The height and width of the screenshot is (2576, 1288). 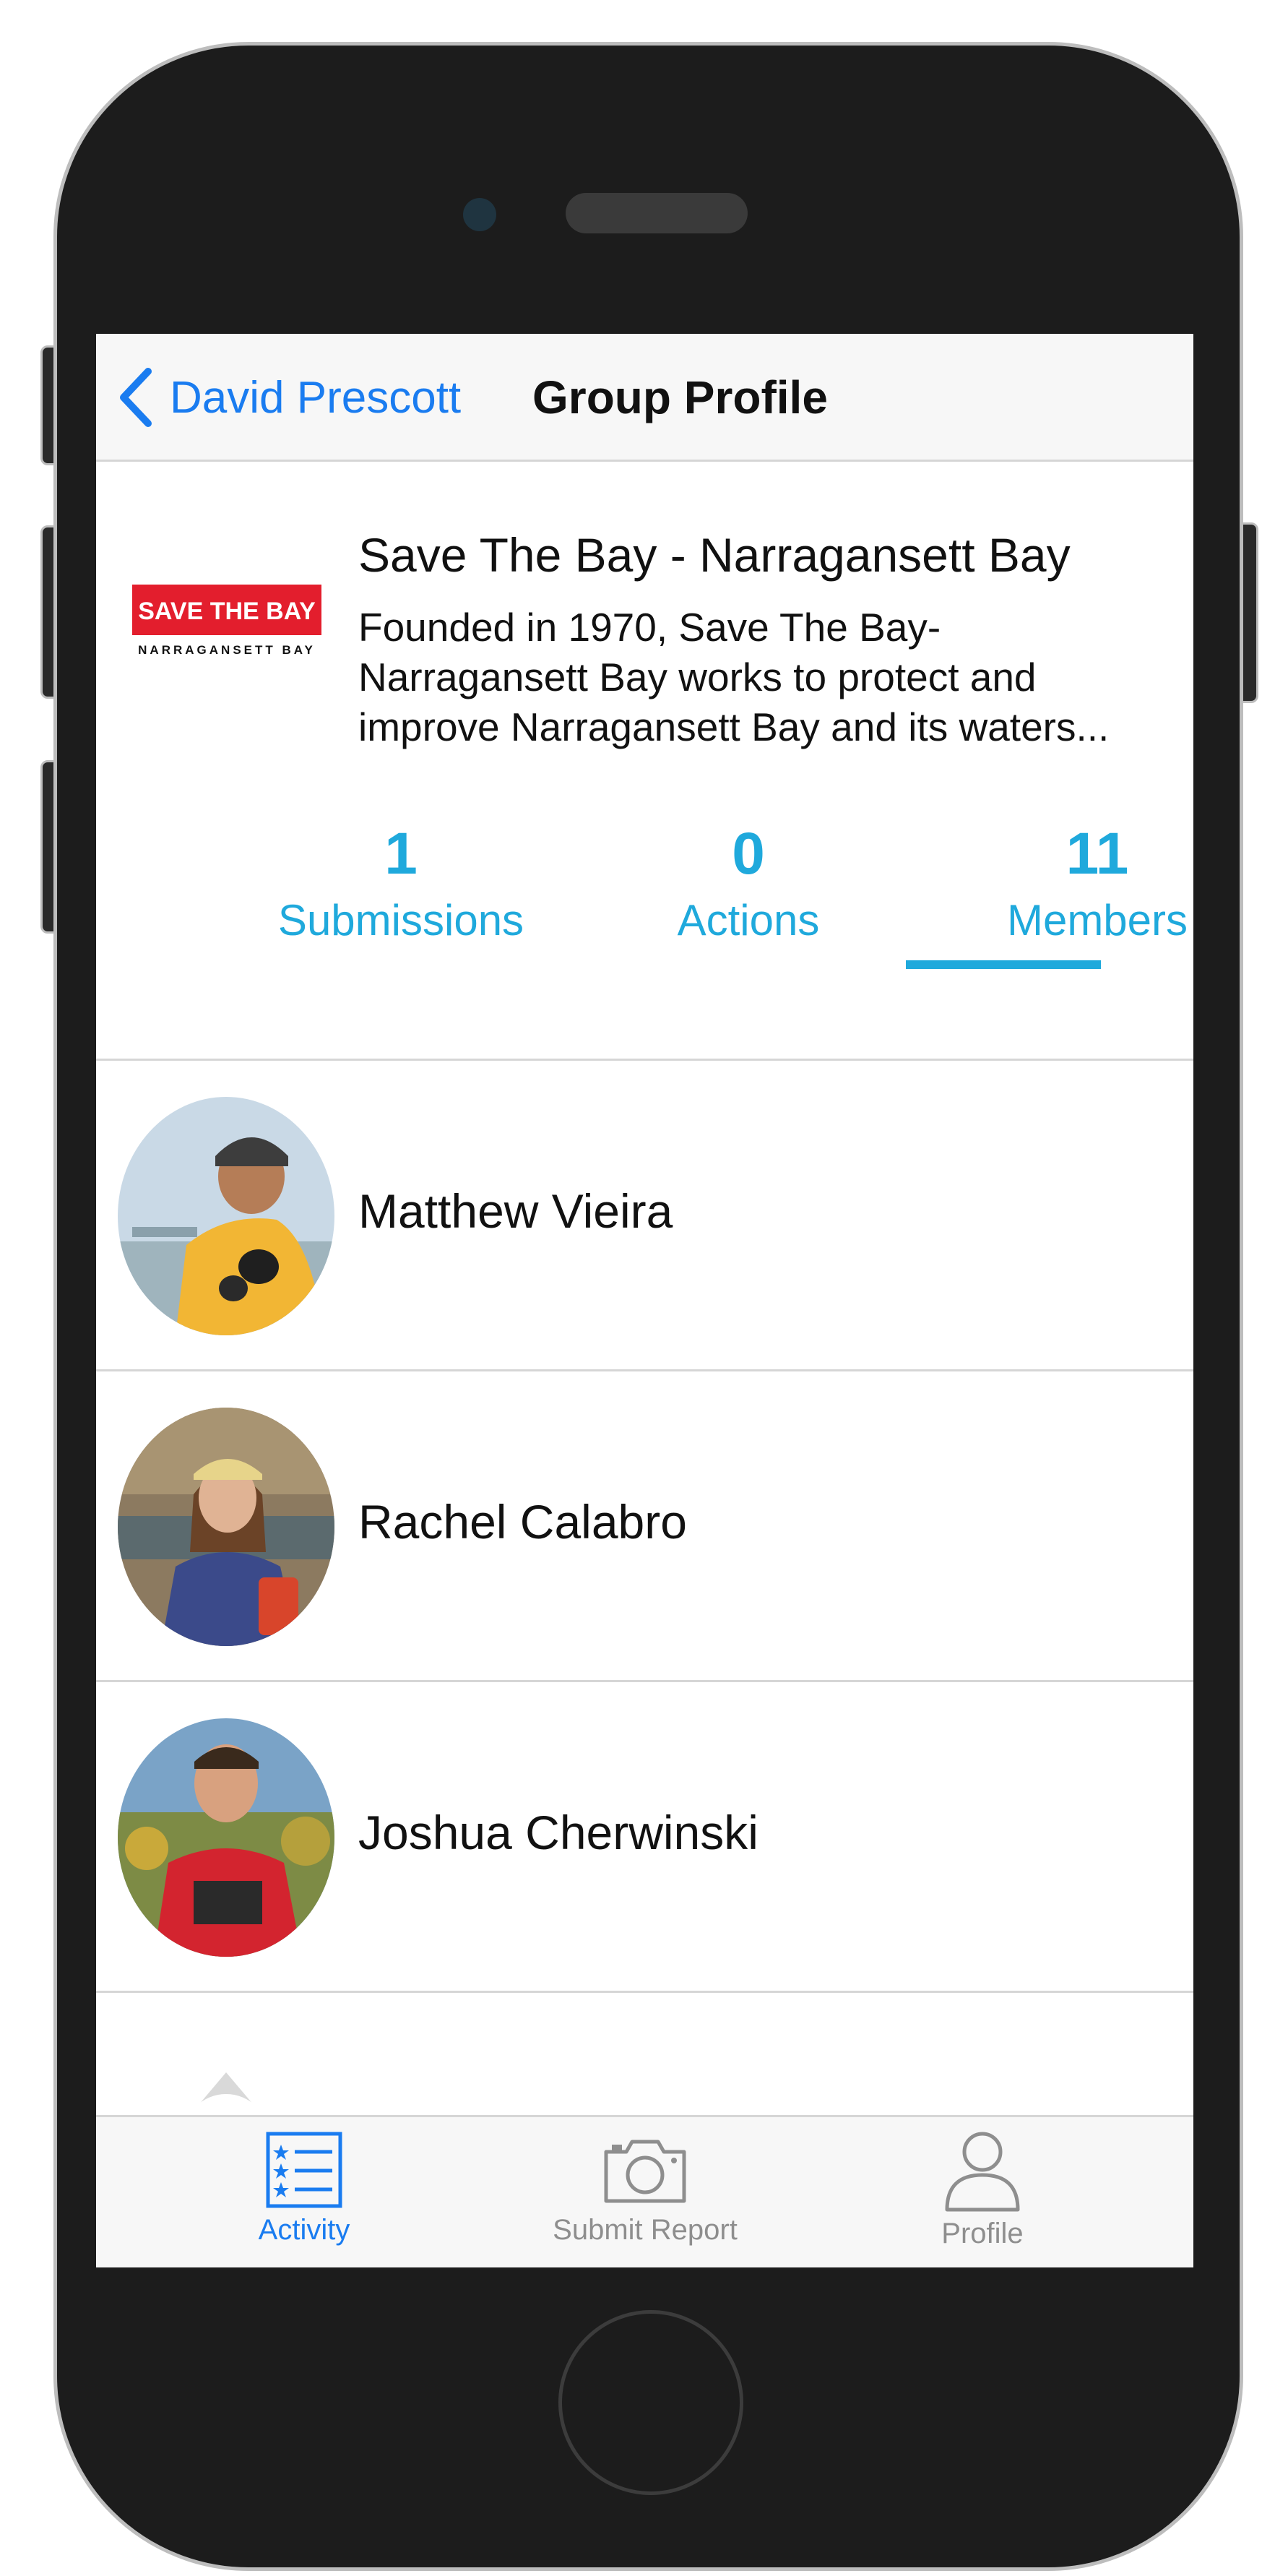 I want to click on member-name: Joshua Cherwinski, so click(x=558, y=1832).